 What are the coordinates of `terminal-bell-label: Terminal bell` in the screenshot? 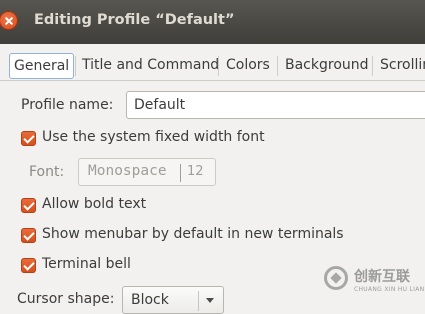 It's located at (86, 264).